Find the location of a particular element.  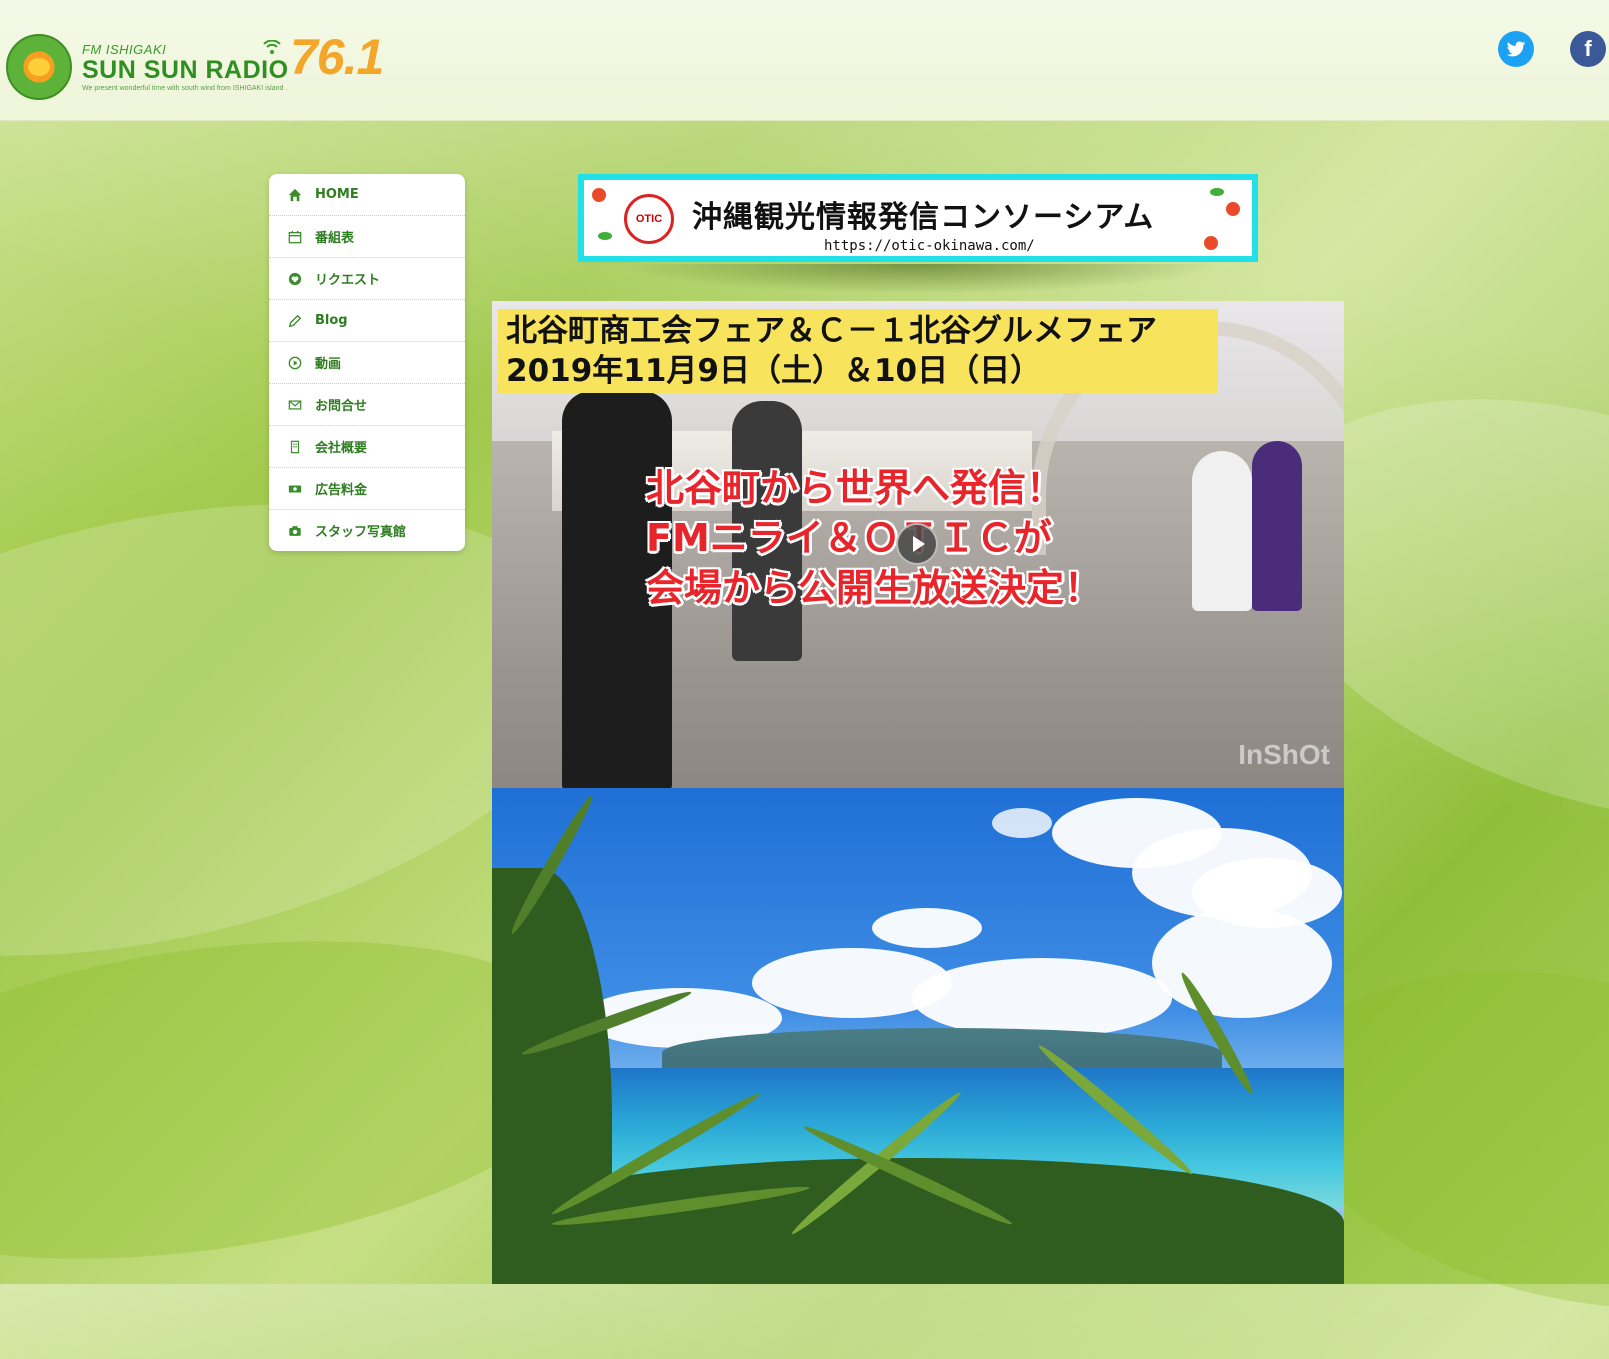

heart-icon is located at coordinates (295, 279).